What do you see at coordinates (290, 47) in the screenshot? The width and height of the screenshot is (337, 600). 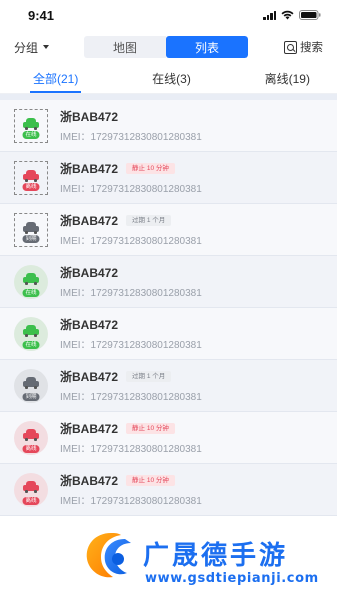 I see `search-icon` at bounding box center [290, 47].